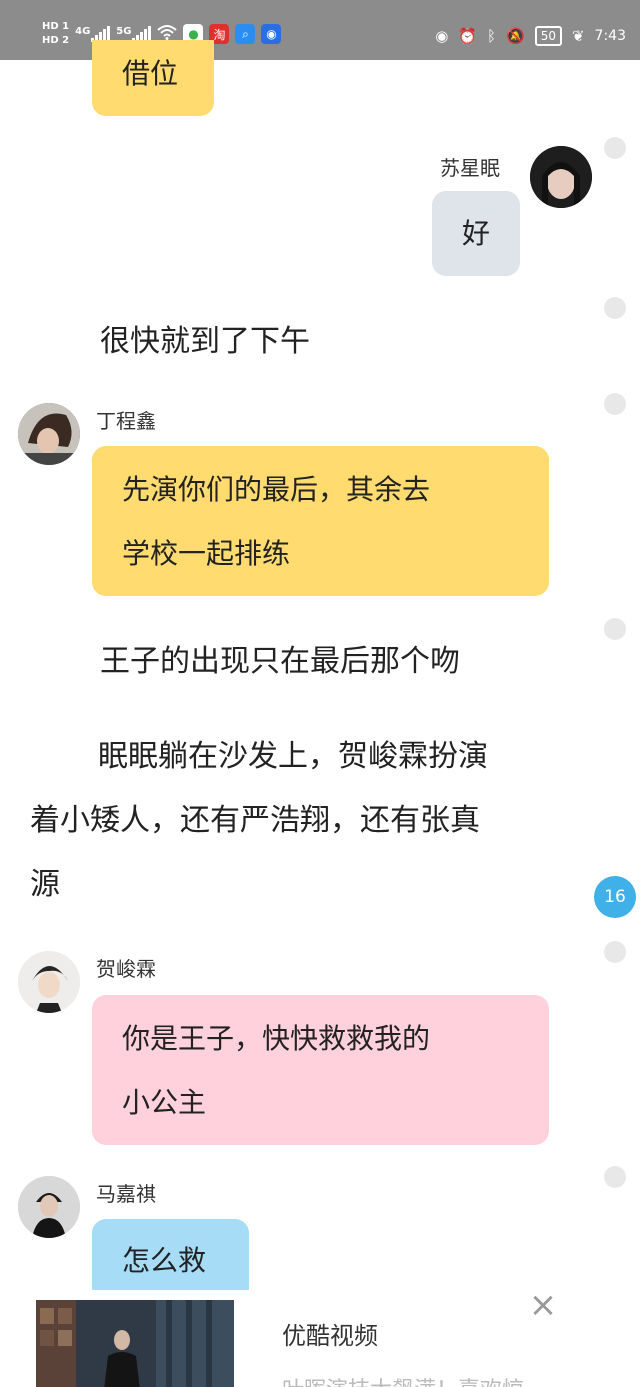  What do you see at coordinates (126, 1194) in the screenshot?
I see `sender-name: 马嘉祺` at bounding box center [126, 1194].